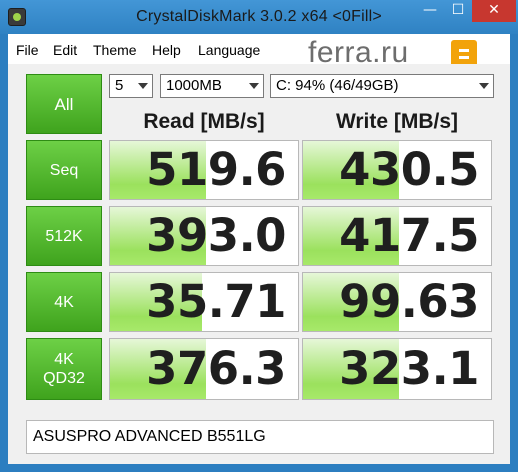  Describe the element at coordinates (397, 121) in the screenshot. I see `write-column-header: Write [MB/s]` at that location.